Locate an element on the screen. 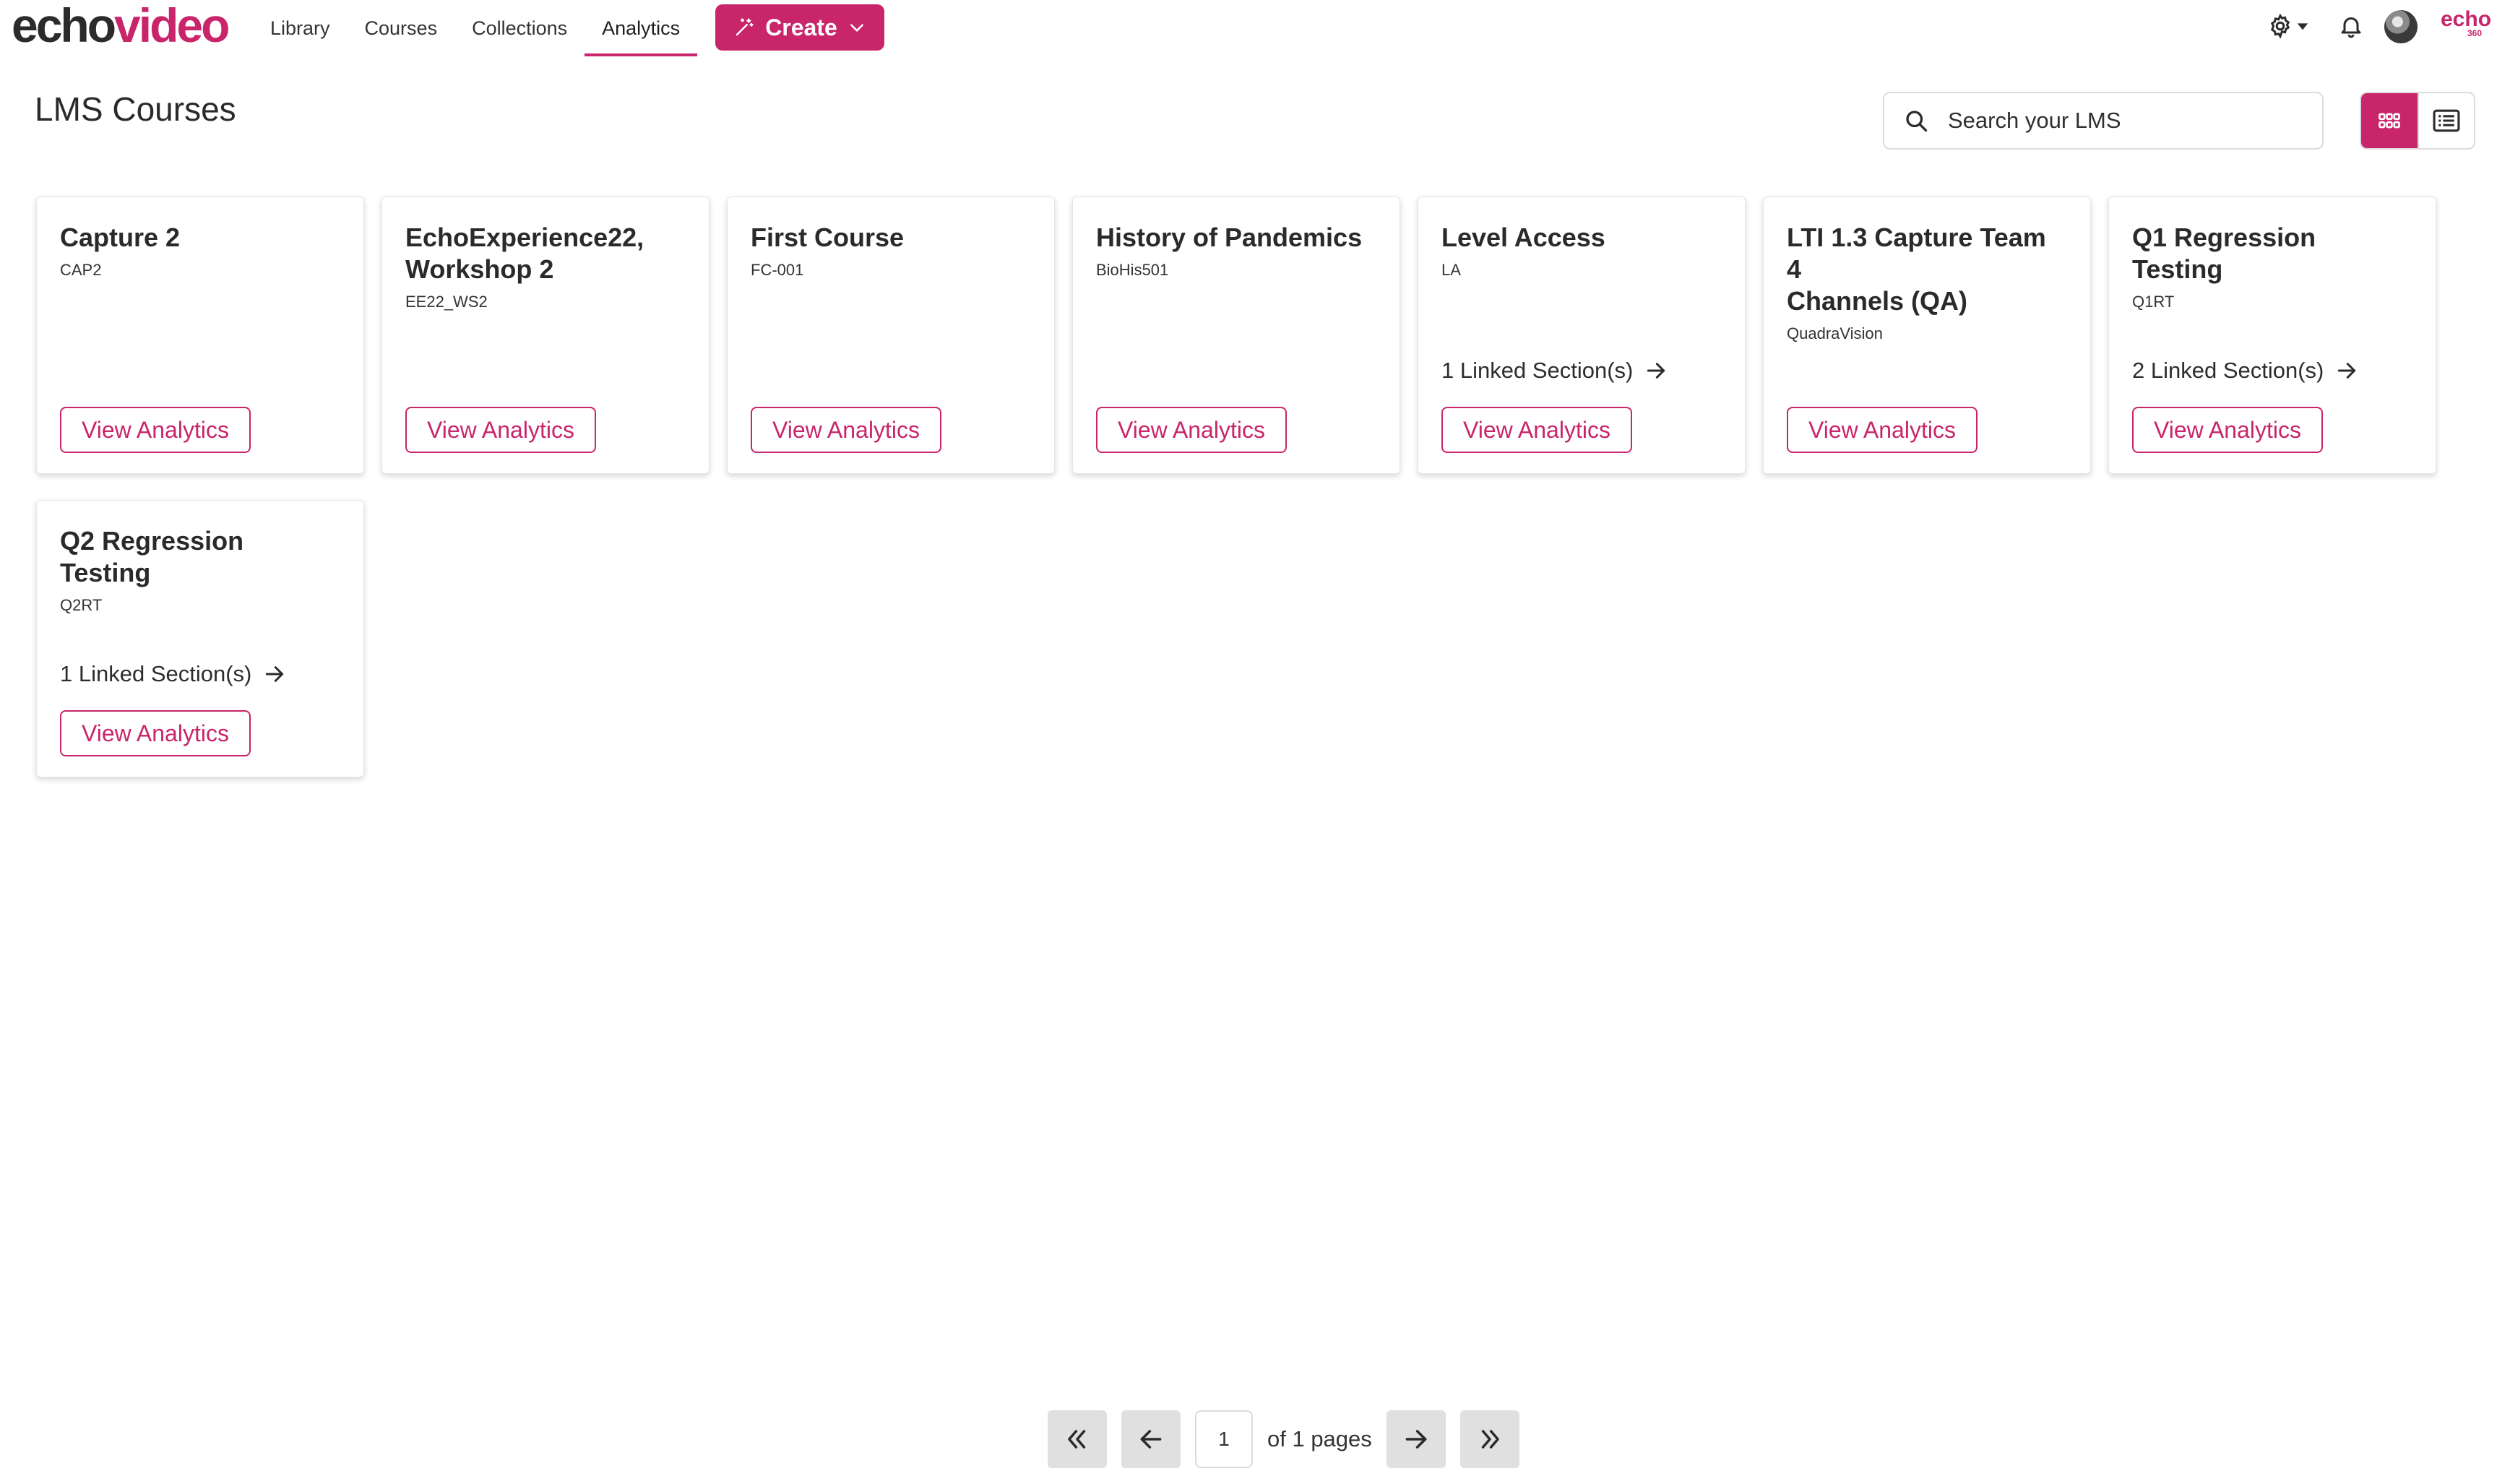 This screenshot has width=2497, height=1484. search-icon is located at coordinates (1917, 121).